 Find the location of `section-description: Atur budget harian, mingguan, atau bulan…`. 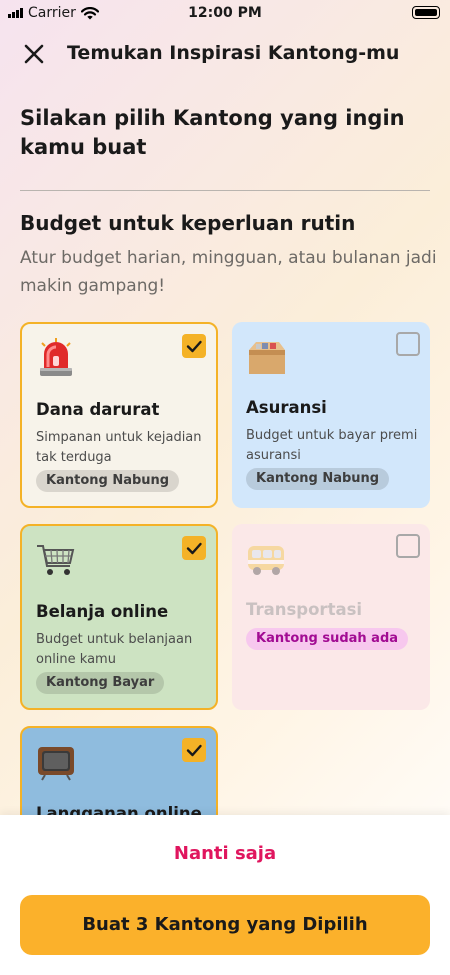

section-description: Atur budget harian, mingguan, atau bulan… is located at coordinates (228, 272).